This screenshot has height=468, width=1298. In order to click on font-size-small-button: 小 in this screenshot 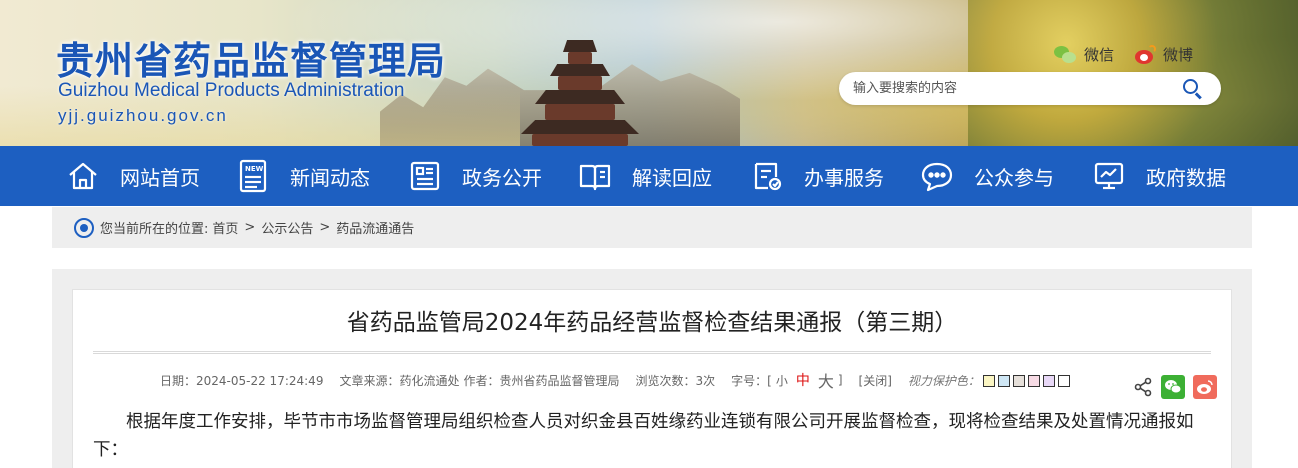, I will do `click(782, 380)`.